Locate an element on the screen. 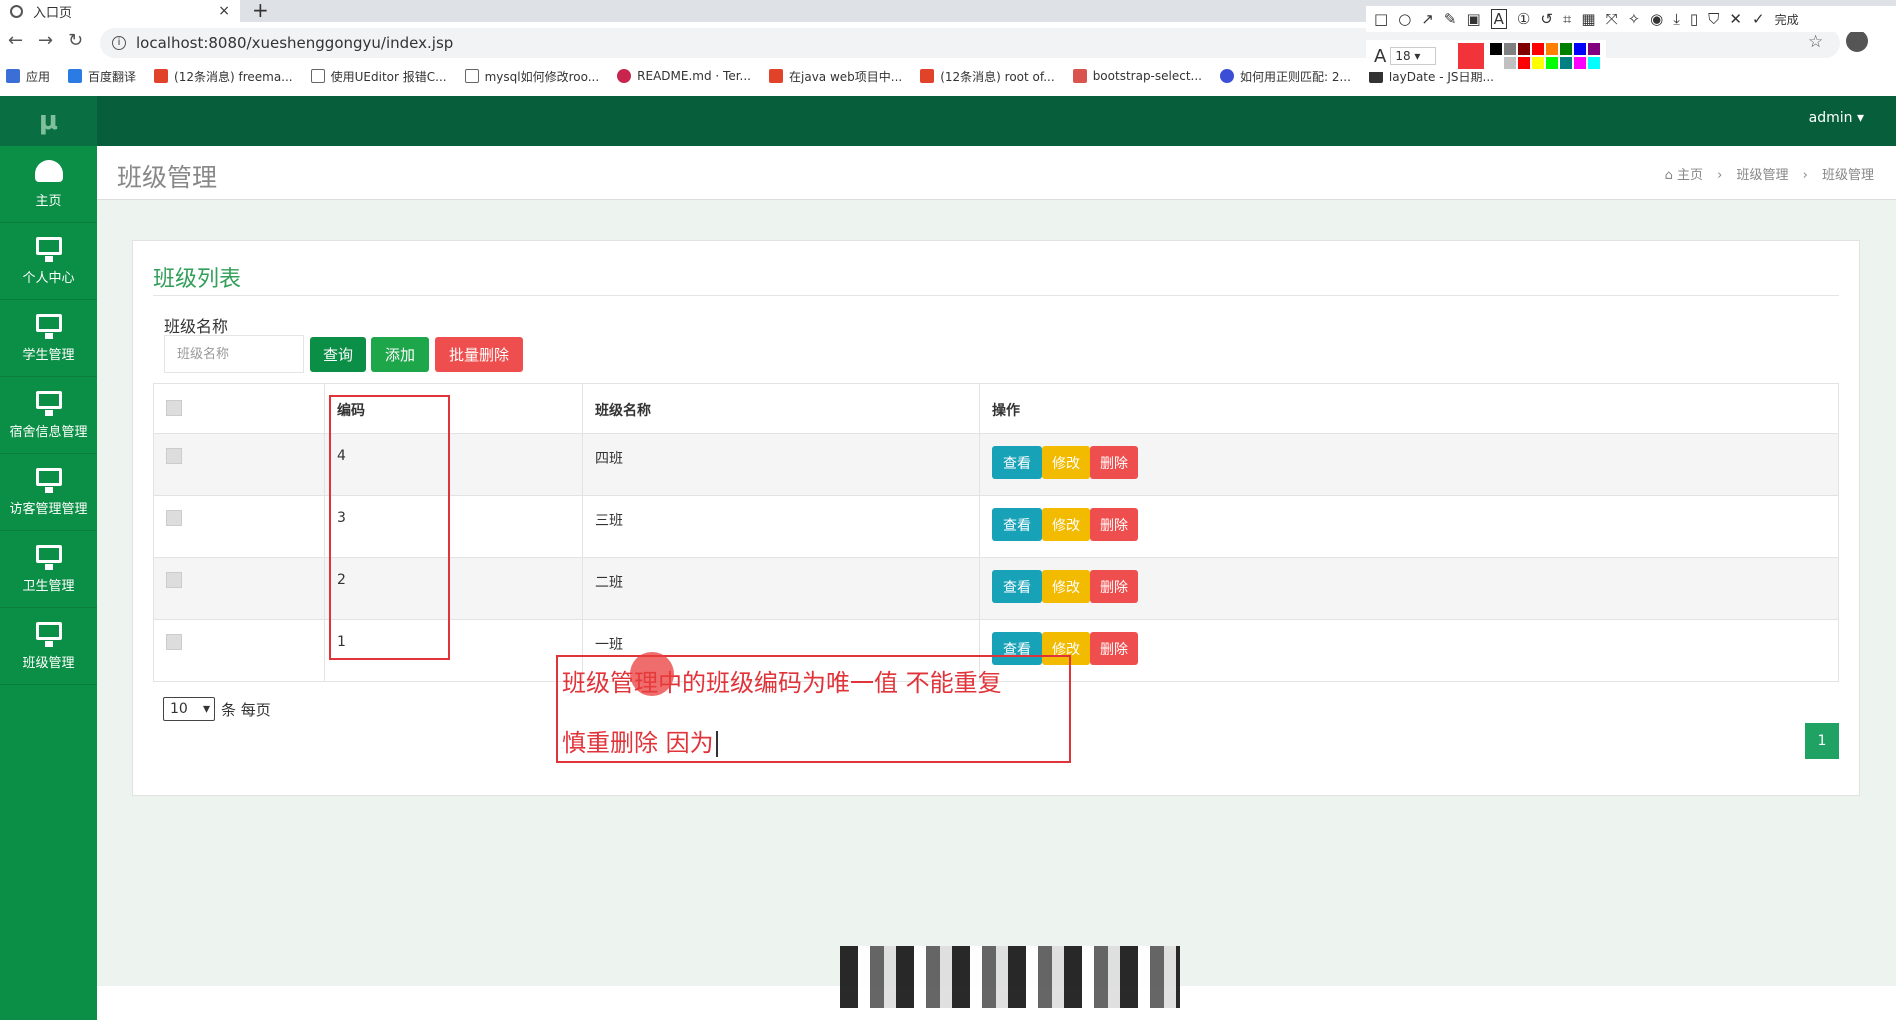  translate-tool-icon: ⤧ is located at coordinates (1612, 19).